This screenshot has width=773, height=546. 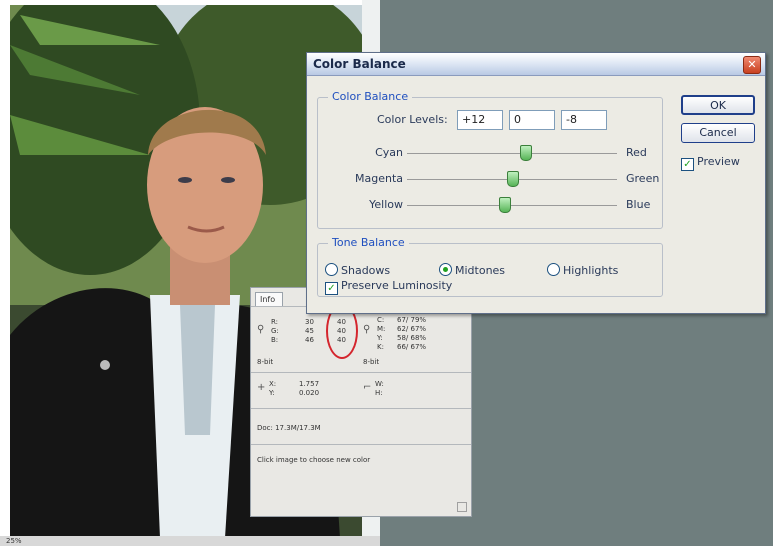 What do you see at coordinates (265, 362) in the screenshot?
I see `bit-depth-left: 8-bit` at bounding box center [265, 362].